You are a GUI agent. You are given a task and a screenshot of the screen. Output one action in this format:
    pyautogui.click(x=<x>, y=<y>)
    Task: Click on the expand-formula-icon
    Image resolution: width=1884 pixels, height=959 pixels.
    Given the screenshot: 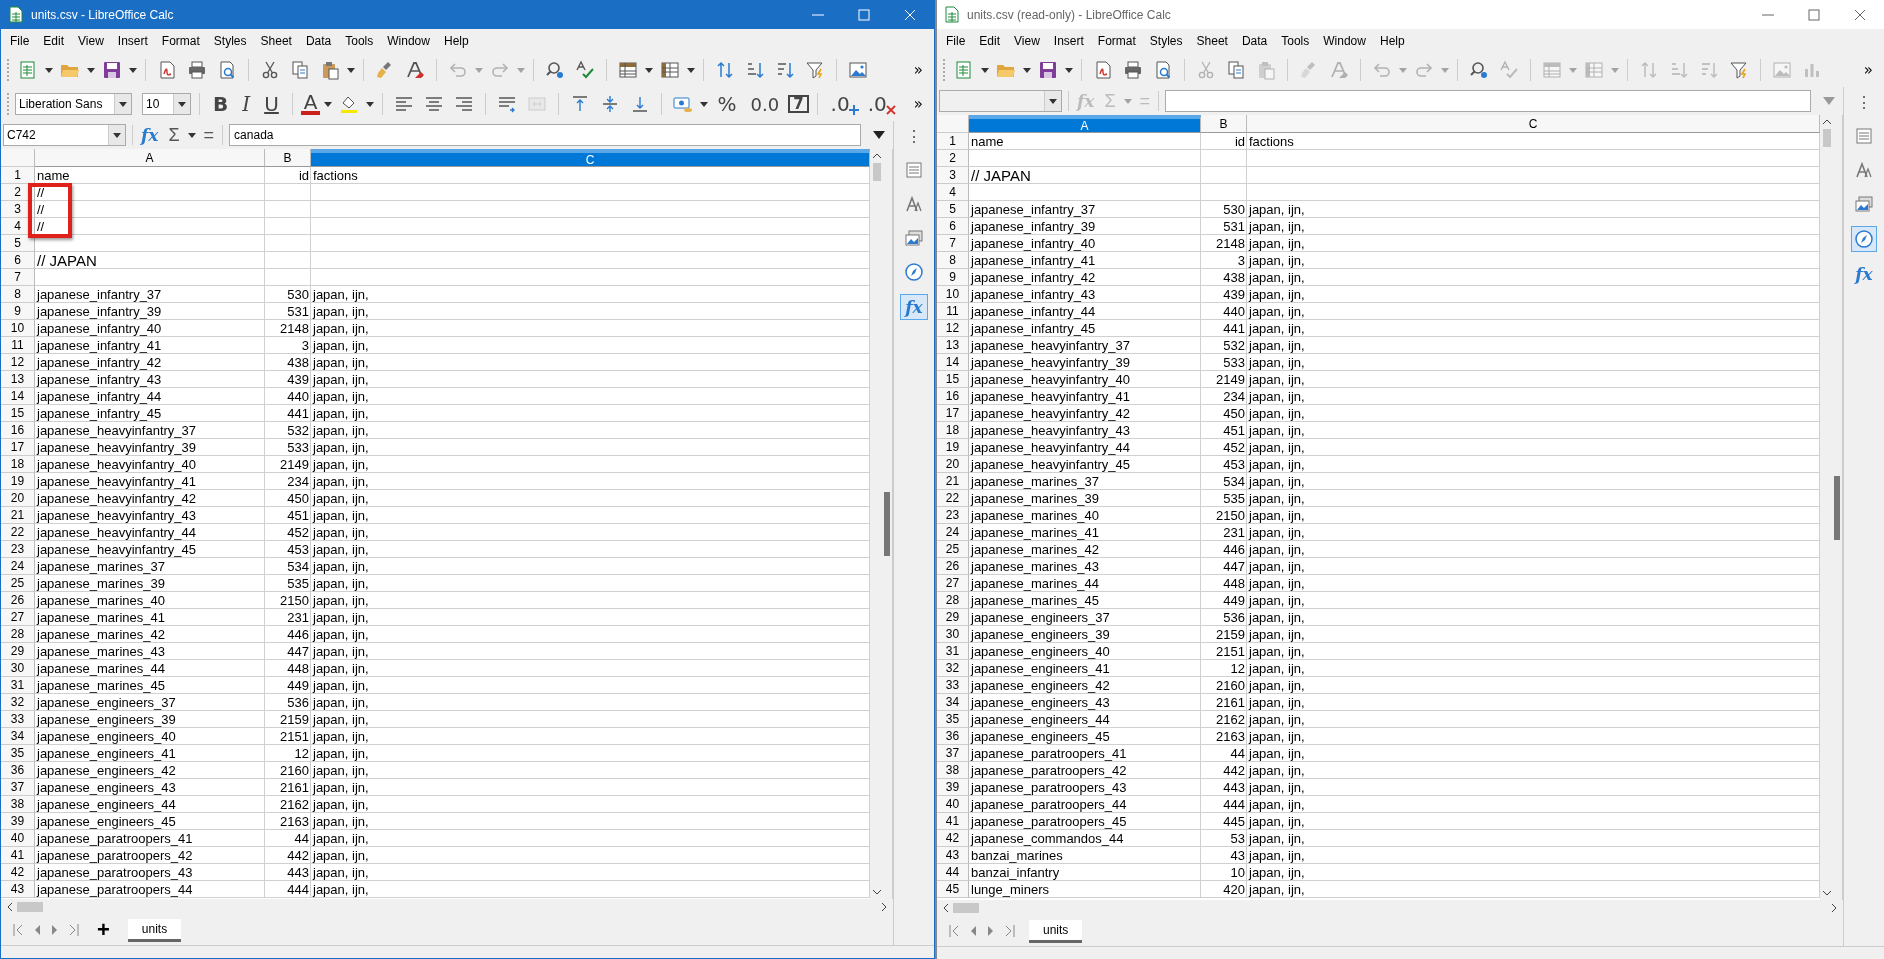 What is the action you would take?
    pyautogui.click(x=879, y=135)
    